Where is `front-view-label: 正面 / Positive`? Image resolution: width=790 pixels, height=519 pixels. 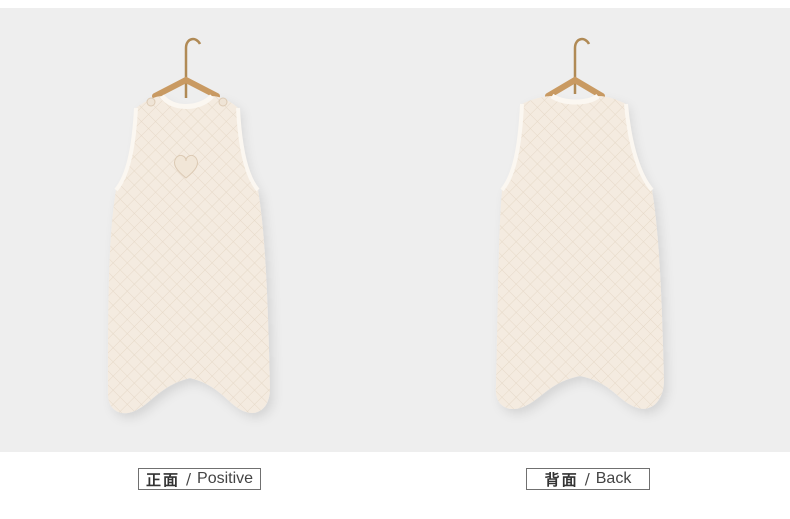
front-view-label: 正面 / Positive is located at coordinates (199, 479).